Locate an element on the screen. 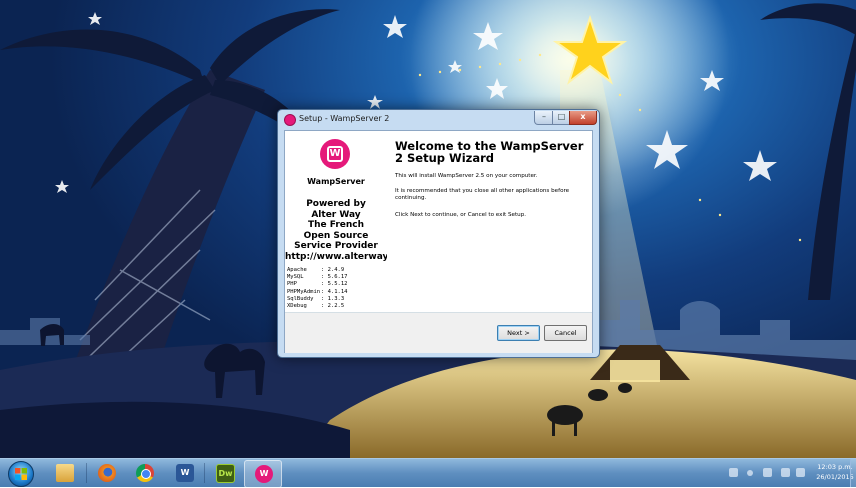  wampserver-icon: W is located at coordinates (264, 474).